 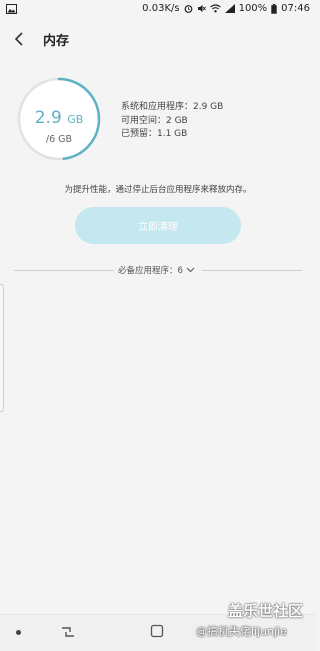 What do you see at coordinates (154, 120) in the screenshot?
I see `stat-available: 可用空间：2 GB` at bounding box center [154, 120].